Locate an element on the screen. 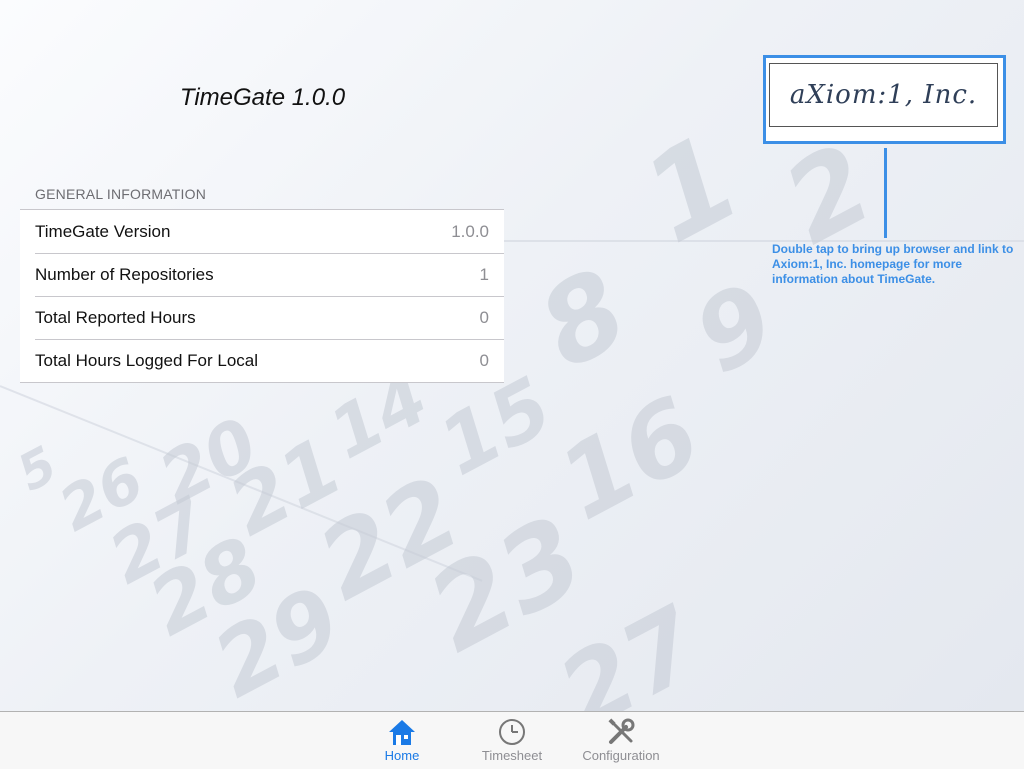 The height and width of the screenshot is (769, 1024). tab-bar: Home Timesheet Configuration is located at coordinates (512, 740).